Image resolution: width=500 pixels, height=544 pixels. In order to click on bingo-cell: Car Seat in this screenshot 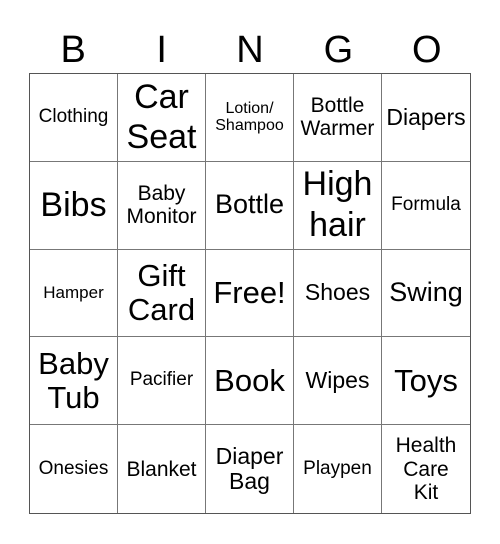, I will do `click(162, 118)`.